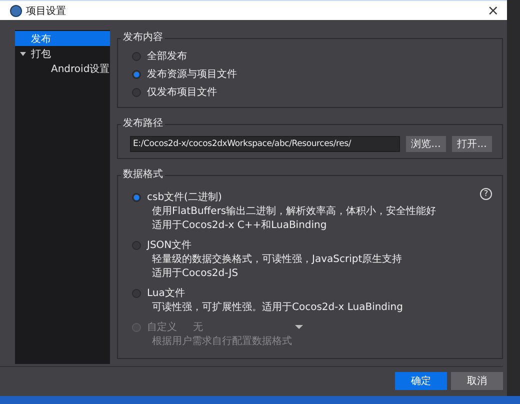 Image resolution: width=520 pixels, height=404 pixels. What do you see at coordinates (299, 327) in the screenshot?
I see `dropdown-arrow-icon` at bounding box center [299, 327].